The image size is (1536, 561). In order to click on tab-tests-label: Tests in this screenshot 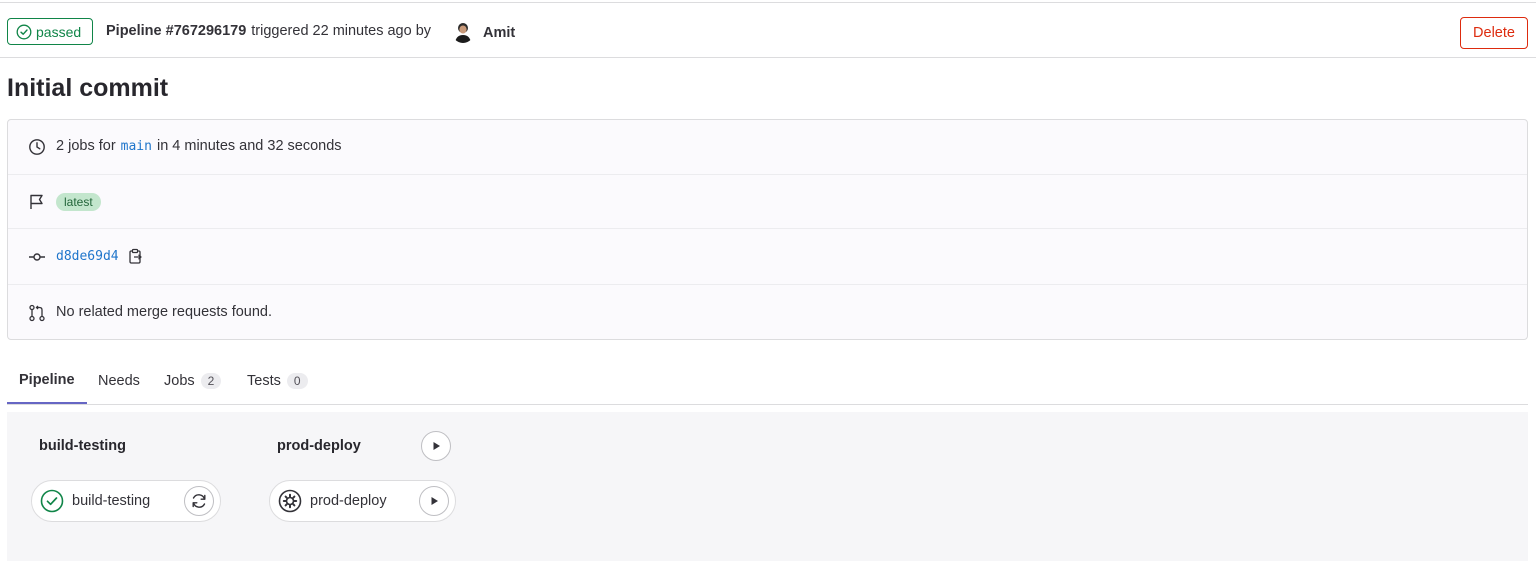, I will do `click(264, 381)`.